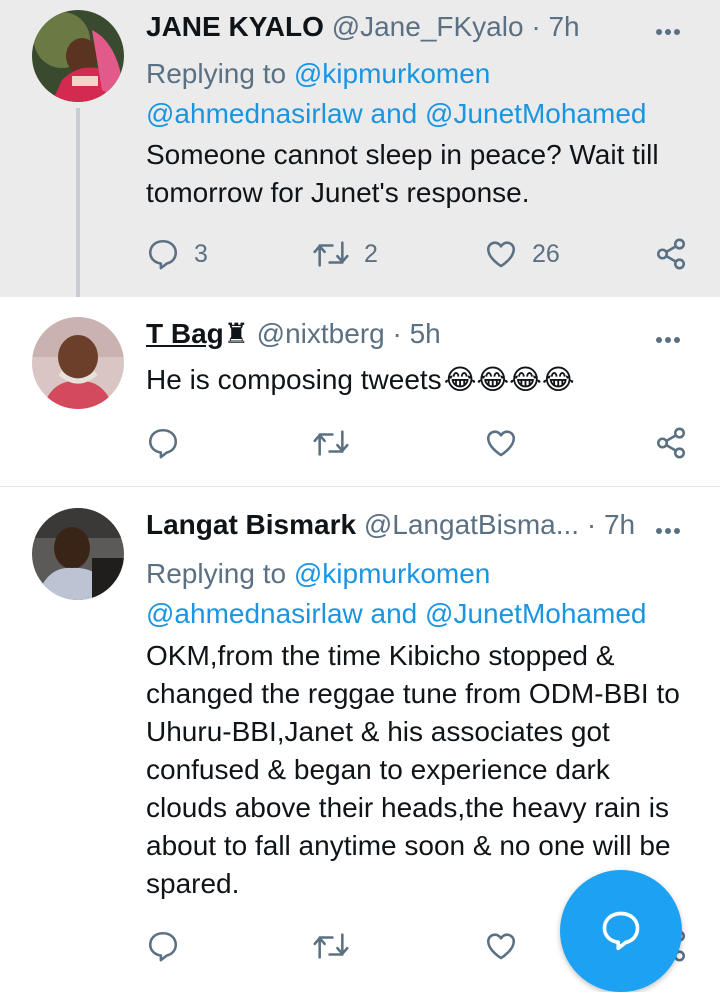  What do you see at coordinates (509, 379) in the screenshot?
I see `emoji: 😂😂😂😂` at bounding box center [509, 379].